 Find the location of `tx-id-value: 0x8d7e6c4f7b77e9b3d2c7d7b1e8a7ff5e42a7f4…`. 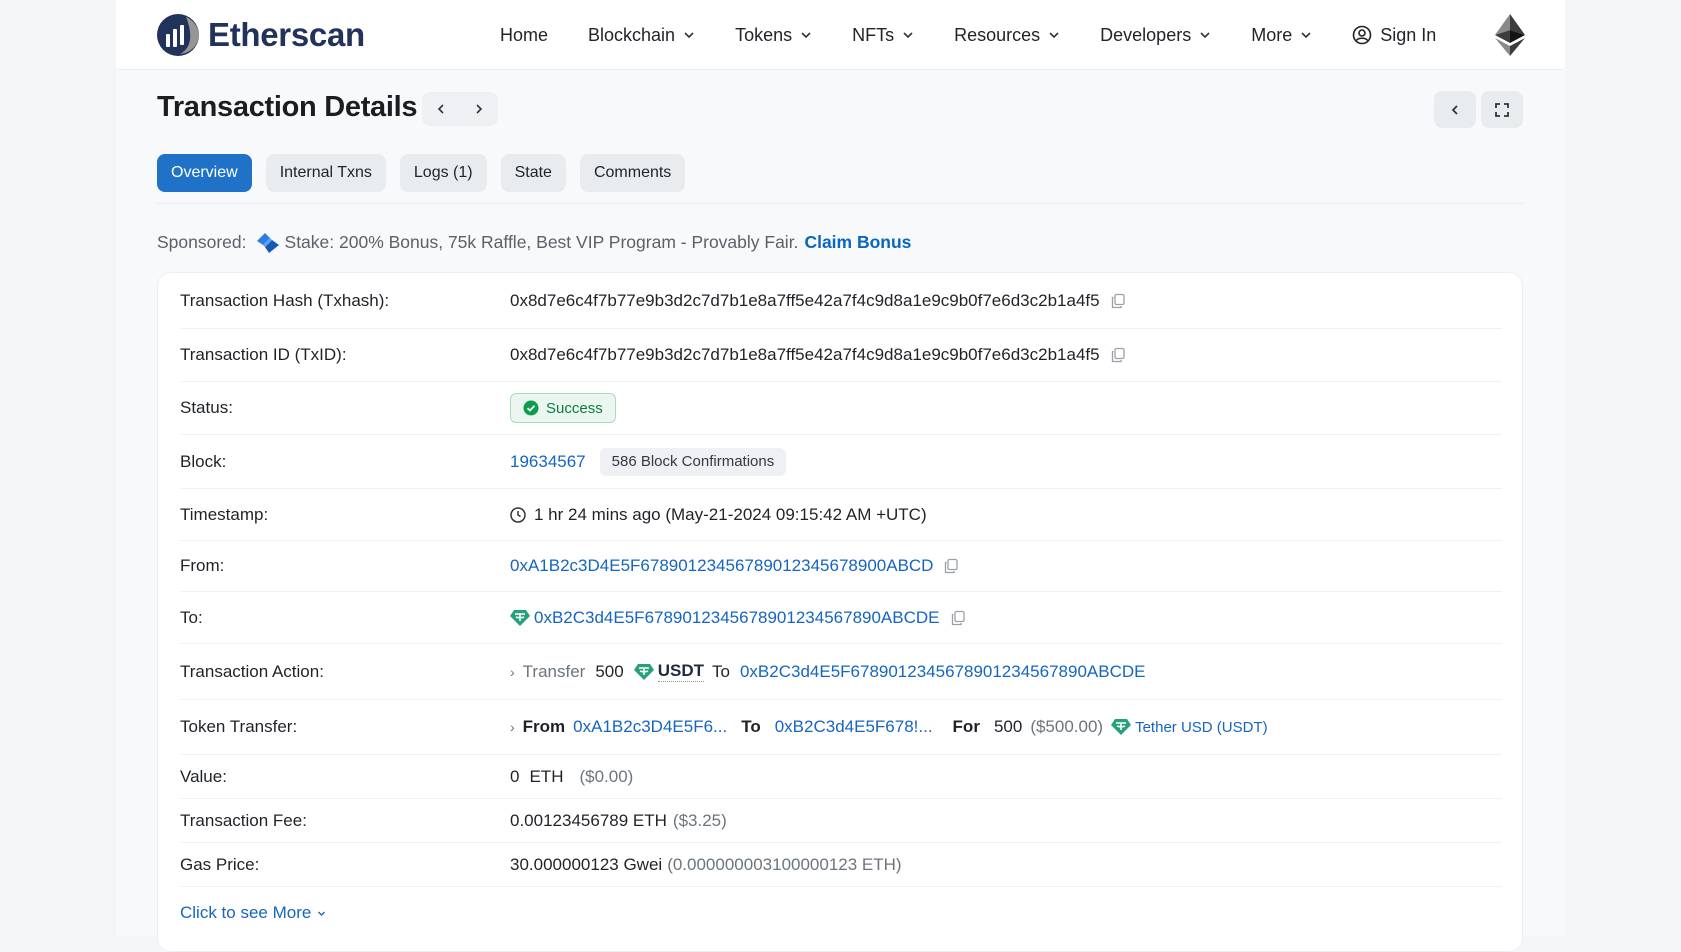

tx-id-value: 0x8d7e6c4f7b77e9b3d2c7d7b1e8a7ff5e42a7f4… is located at coordinates (805, 355).